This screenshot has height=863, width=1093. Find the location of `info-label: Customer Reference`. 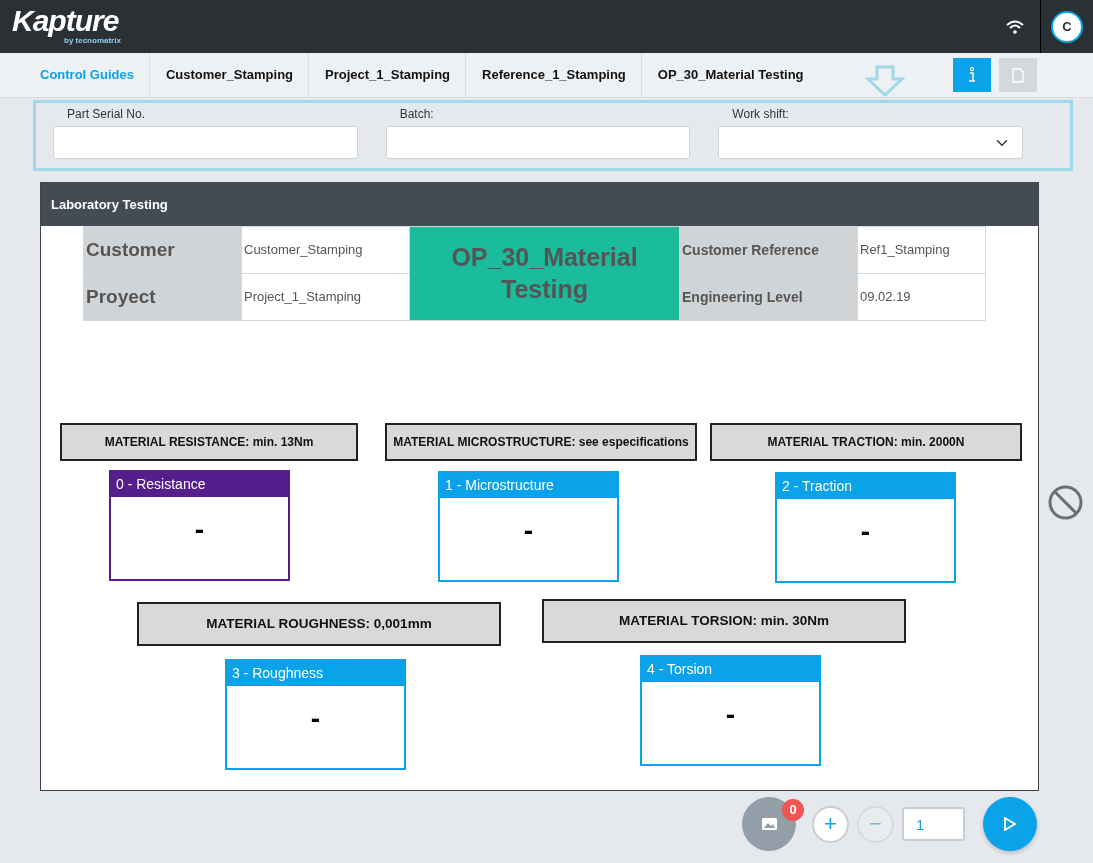

info-label: Customer Reference is located at coordinates (768, 250).